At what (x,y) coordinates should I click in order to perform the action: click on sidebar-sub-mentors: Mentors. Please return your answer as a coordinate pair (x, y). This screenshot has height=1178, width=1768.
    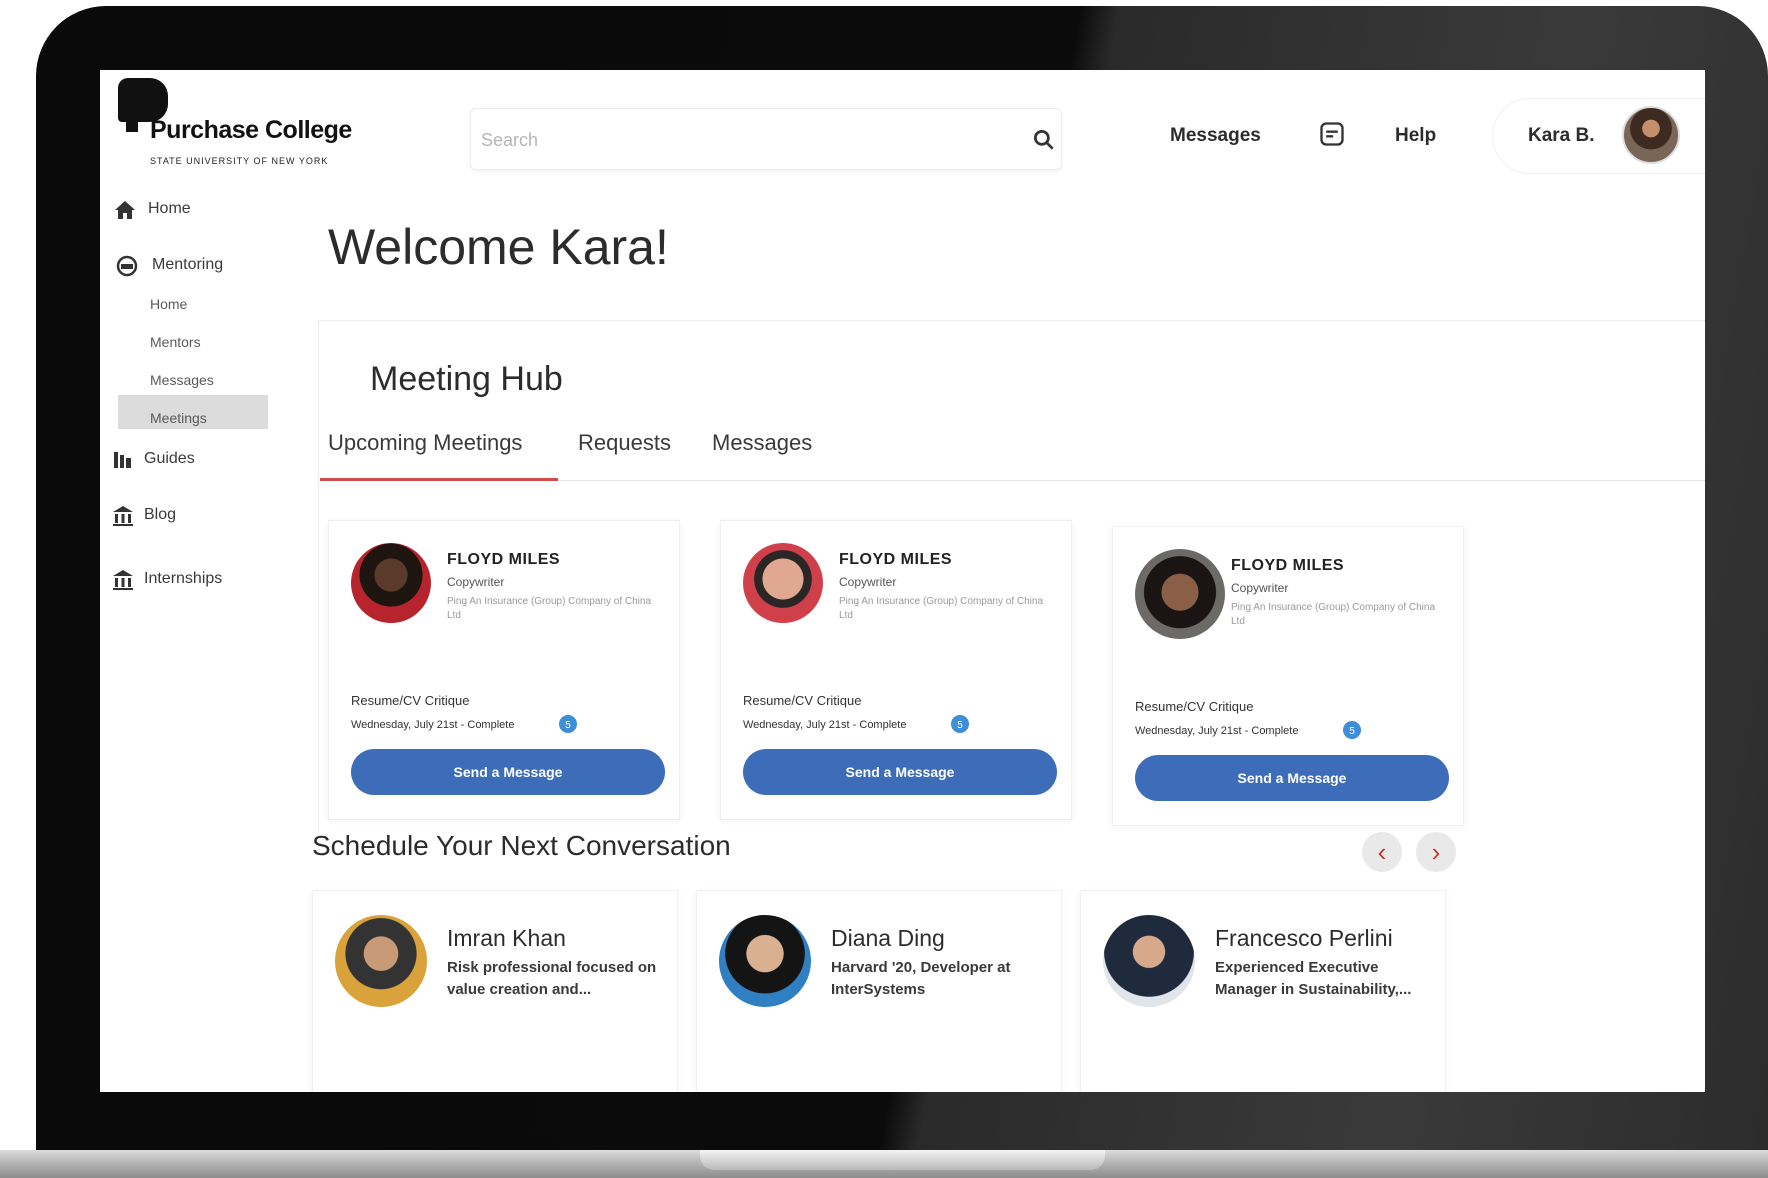
    Looking at the image, I should click on (175, 342).